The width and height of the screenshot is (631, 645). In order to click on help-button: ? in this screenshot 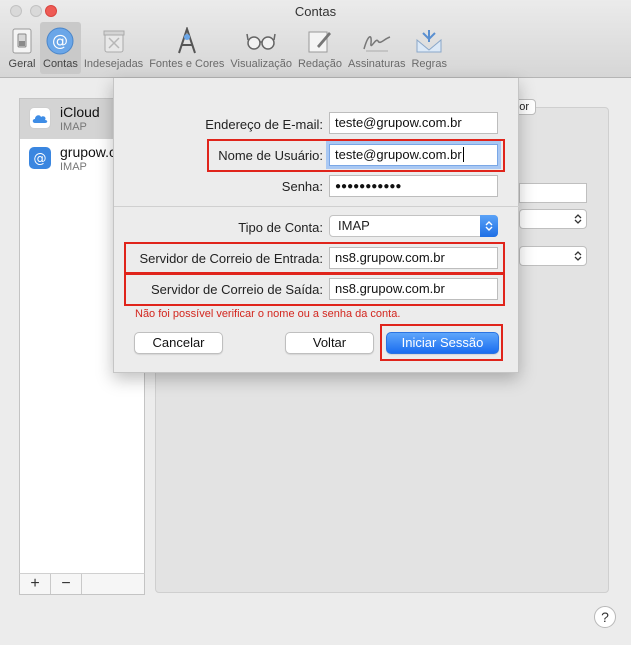, I will do `click(605, 617)`.